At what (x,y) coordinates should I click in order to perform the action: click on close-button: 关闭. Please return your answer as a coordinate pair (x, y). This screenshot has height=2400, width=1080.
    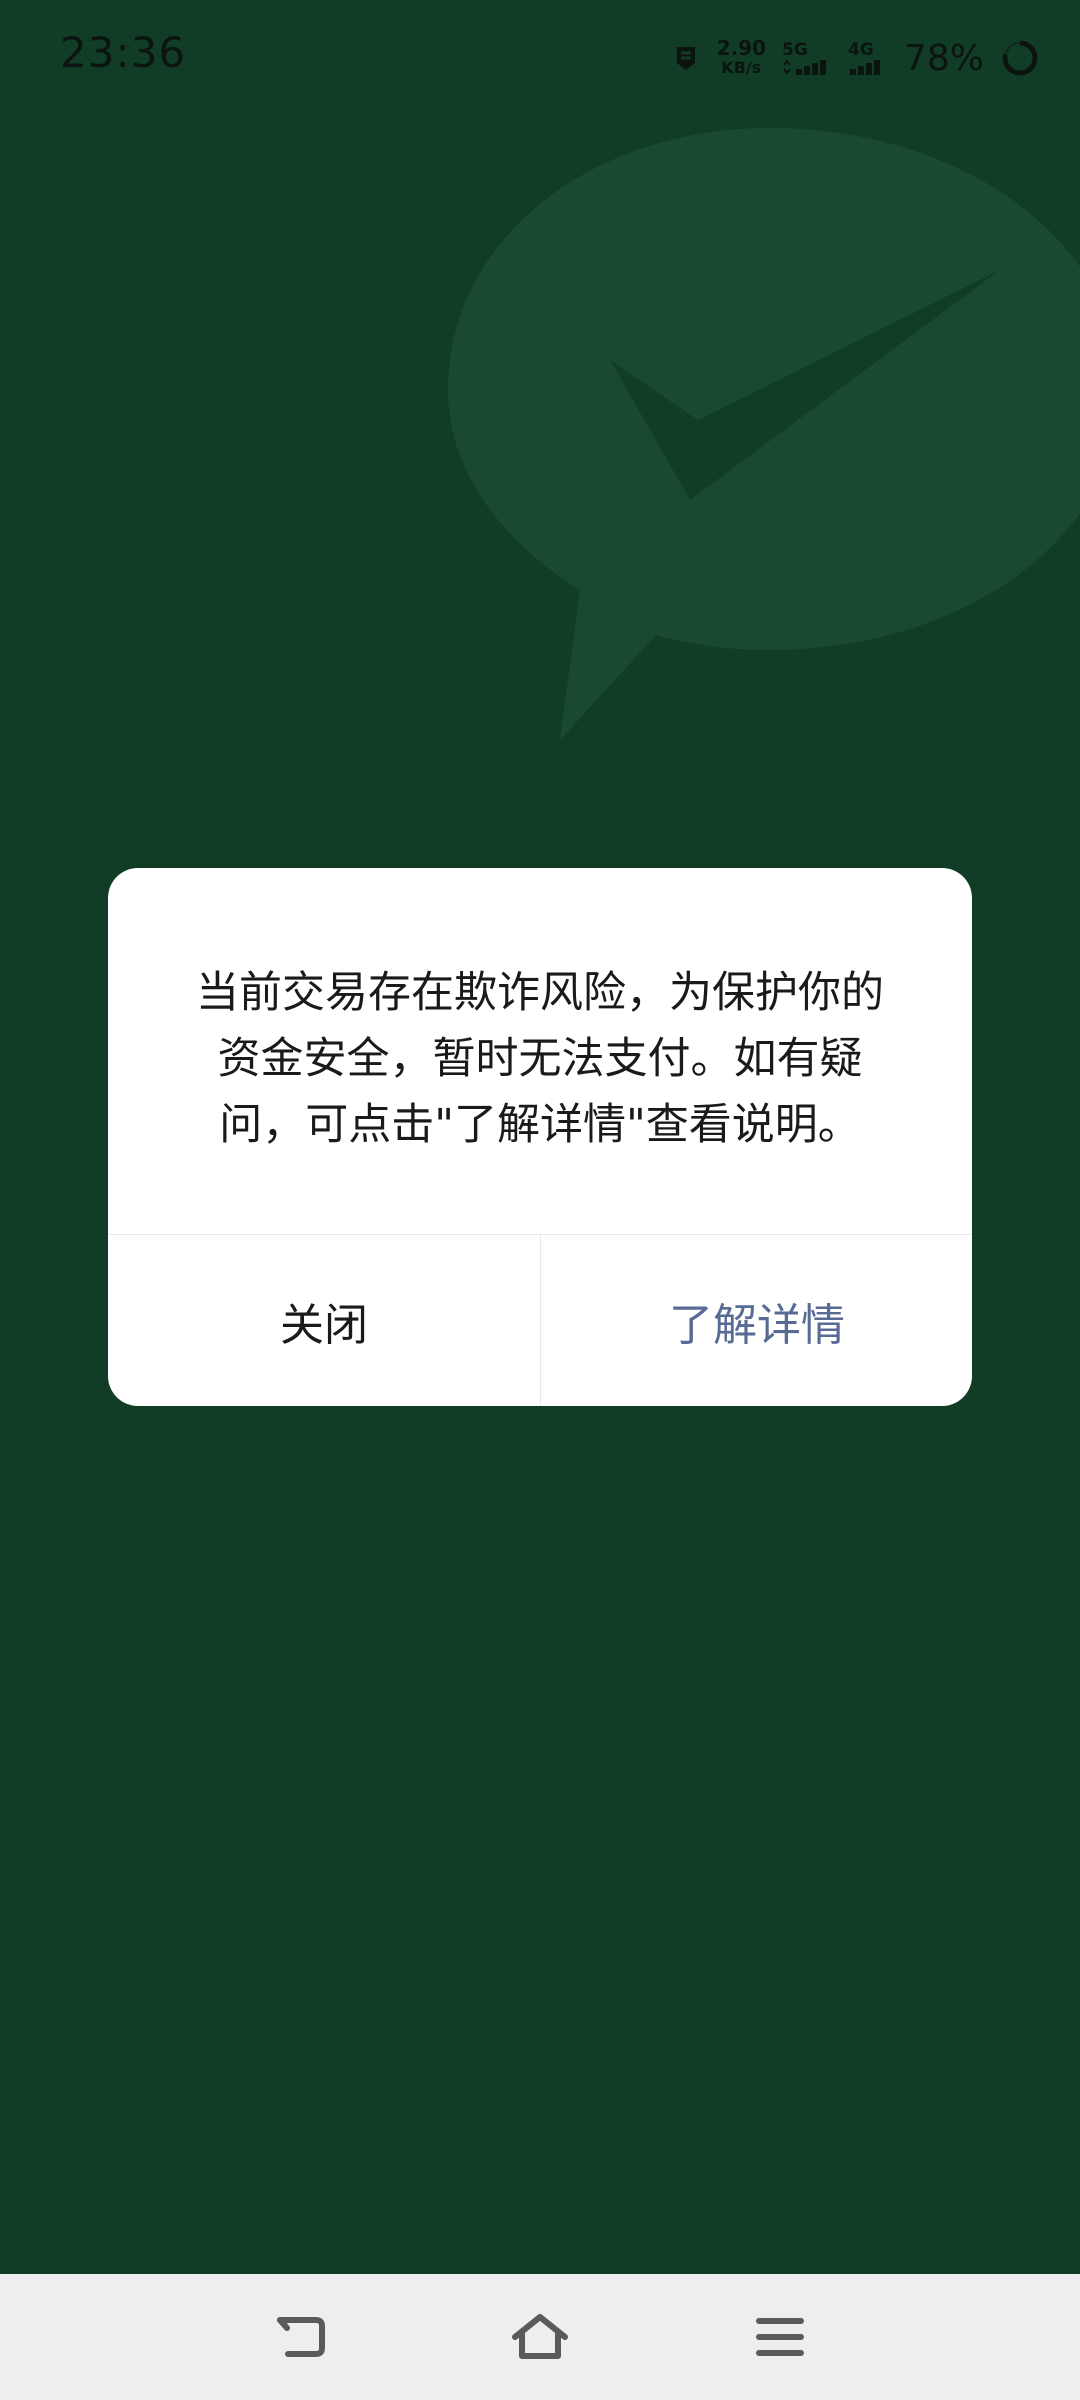
    Looking at the image, I should click on (324, 1320).